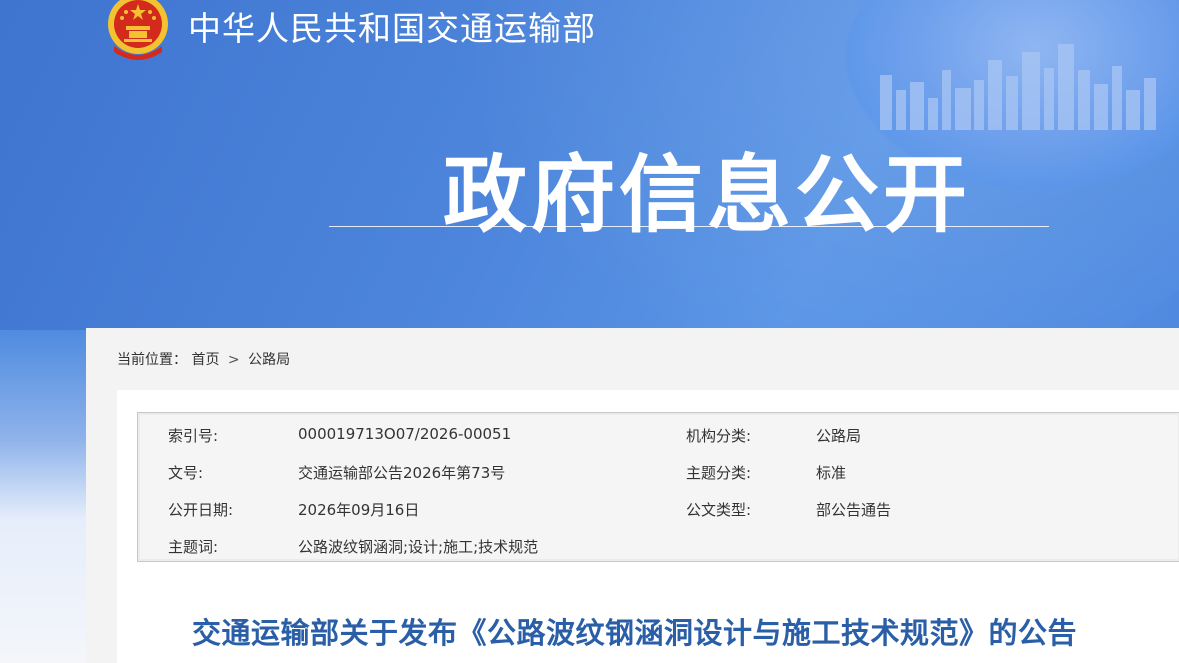  I want to click on article-title: 交通运输部关于发布《公路波纹钢涵洞设计与施工技术规范》的公告, so click(635, 633).